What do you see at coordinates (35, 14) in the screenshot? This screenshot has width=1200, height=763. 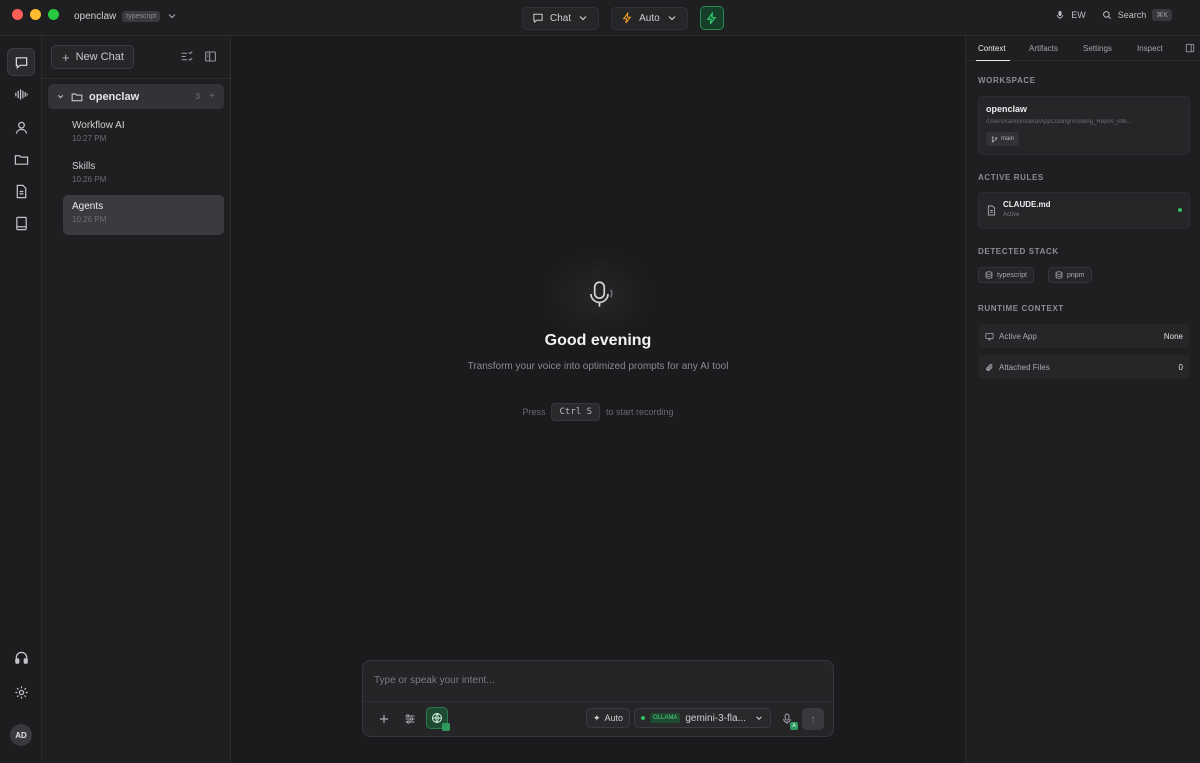 I see `minimize-window-button` at bounding box center [35, 14].